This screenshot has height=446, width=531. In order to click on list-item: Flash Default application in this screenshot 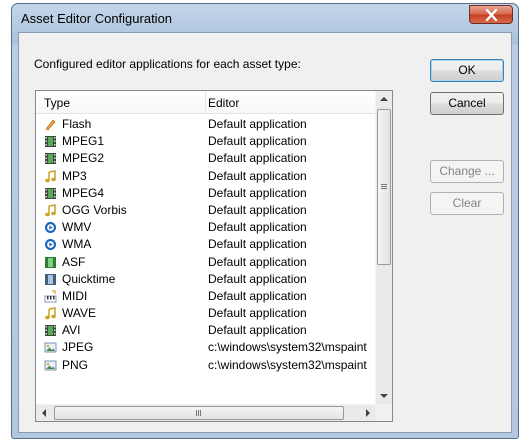, I will do `click(206, 124)`.